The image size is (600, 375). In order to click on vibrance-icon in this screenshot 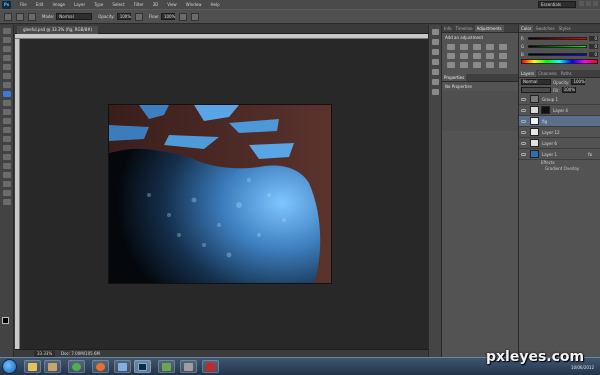, I will do `click(503, 47)`.